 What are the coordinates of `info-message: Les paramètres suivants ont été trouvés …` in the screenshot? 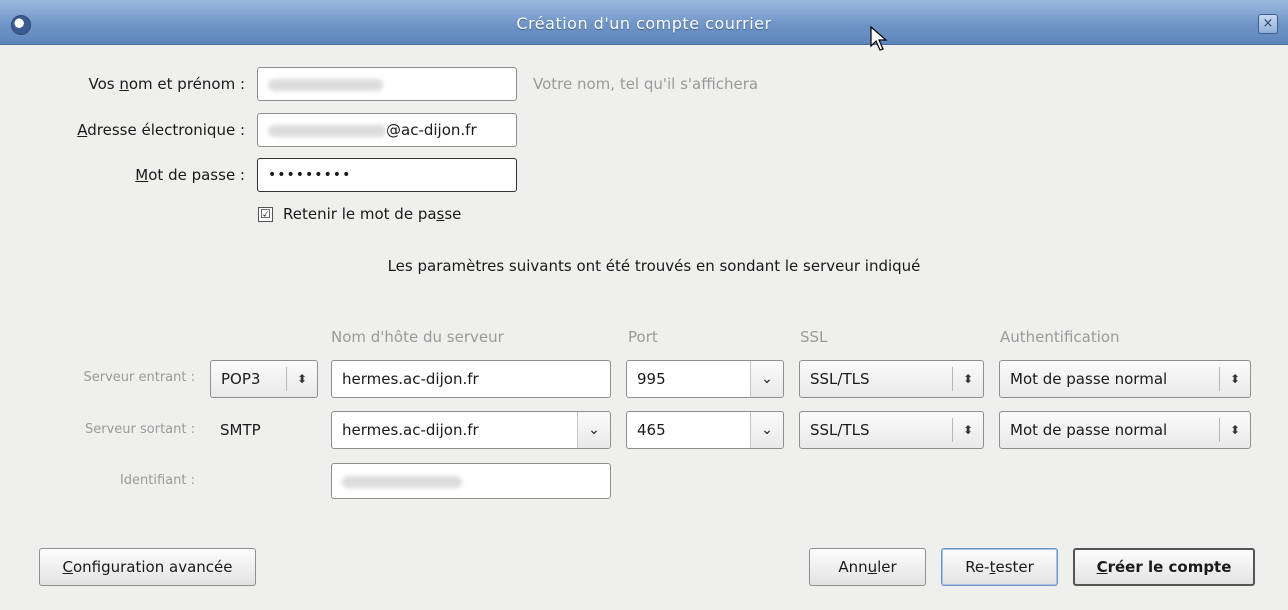 It's located at (654, 266).